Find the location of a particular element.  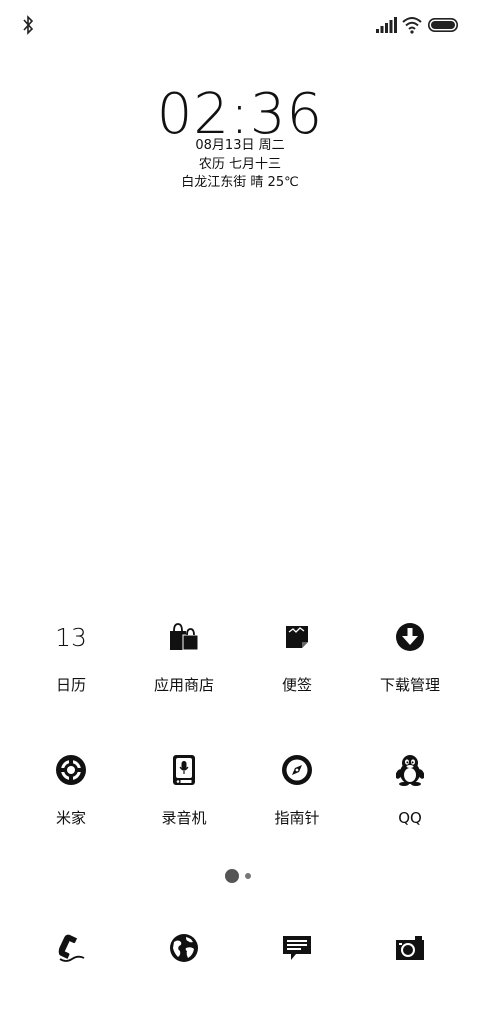

app-label: 指南针 is located at coordinates (297, 818).